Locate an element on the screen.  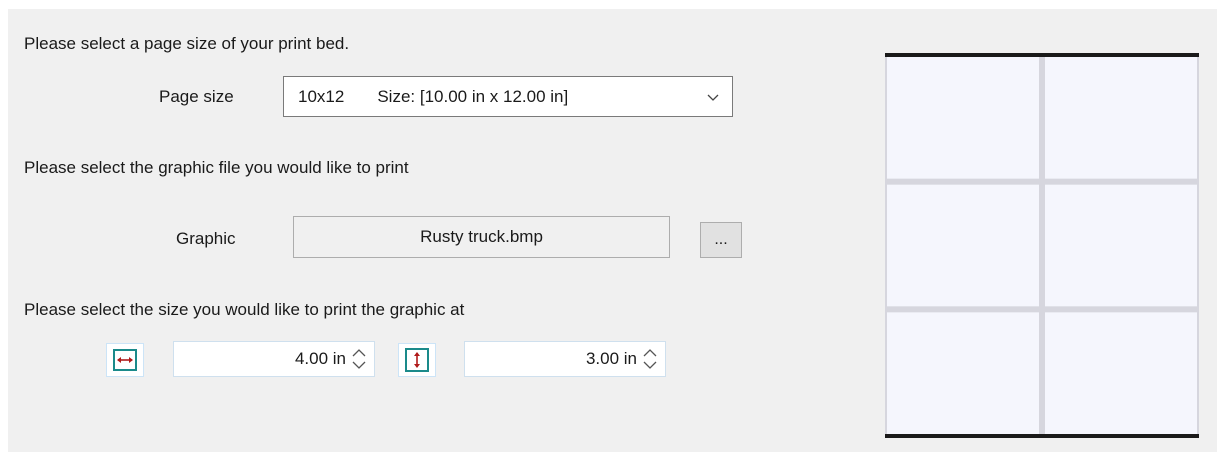
height-icon is located at coordinates (417, 360).